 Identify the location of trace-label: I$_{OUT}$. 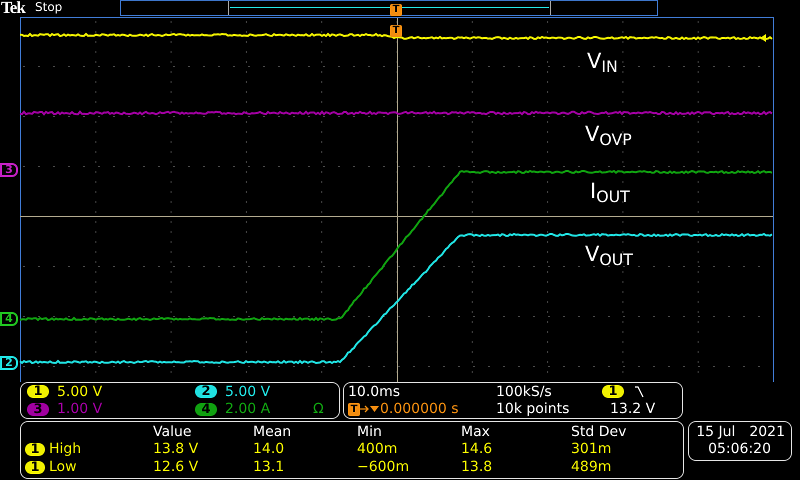
(610, 191).